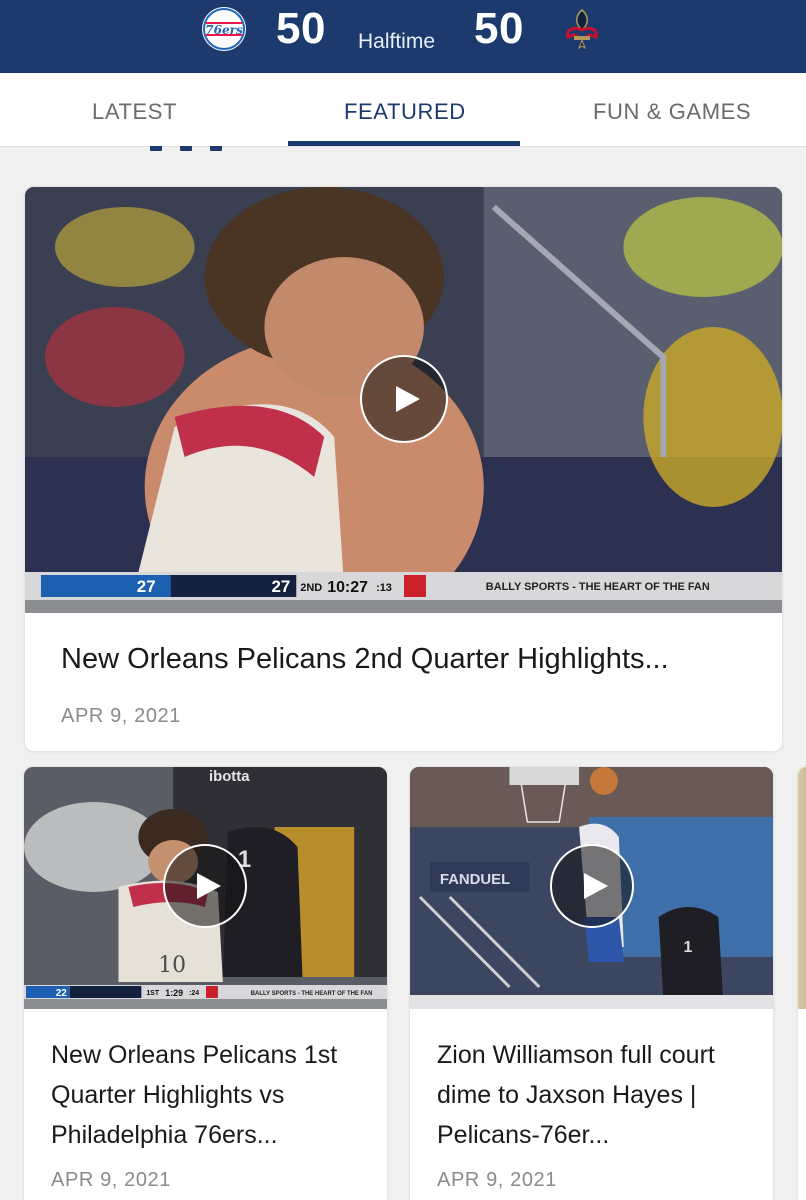 The image size is (806, 1200). What do you see at coordinates (62, 993) in the screenshot?
I see `overlay-score-a: 22` at bounding box center [62, 993].